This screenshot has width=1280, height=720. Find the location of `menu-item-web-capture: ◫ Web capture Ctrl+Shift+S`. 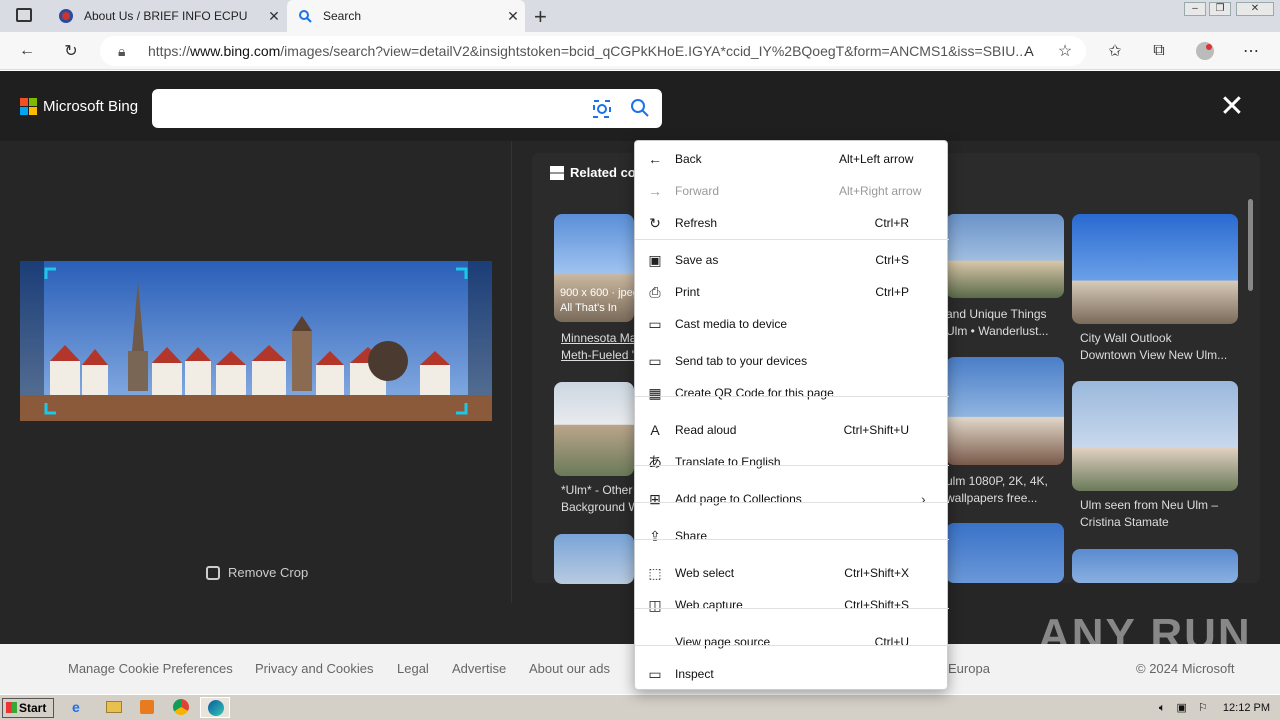

menu-item-web-capture: ◫ Web capture Ctrl+Shift+S is located at coordinates (792, 605).